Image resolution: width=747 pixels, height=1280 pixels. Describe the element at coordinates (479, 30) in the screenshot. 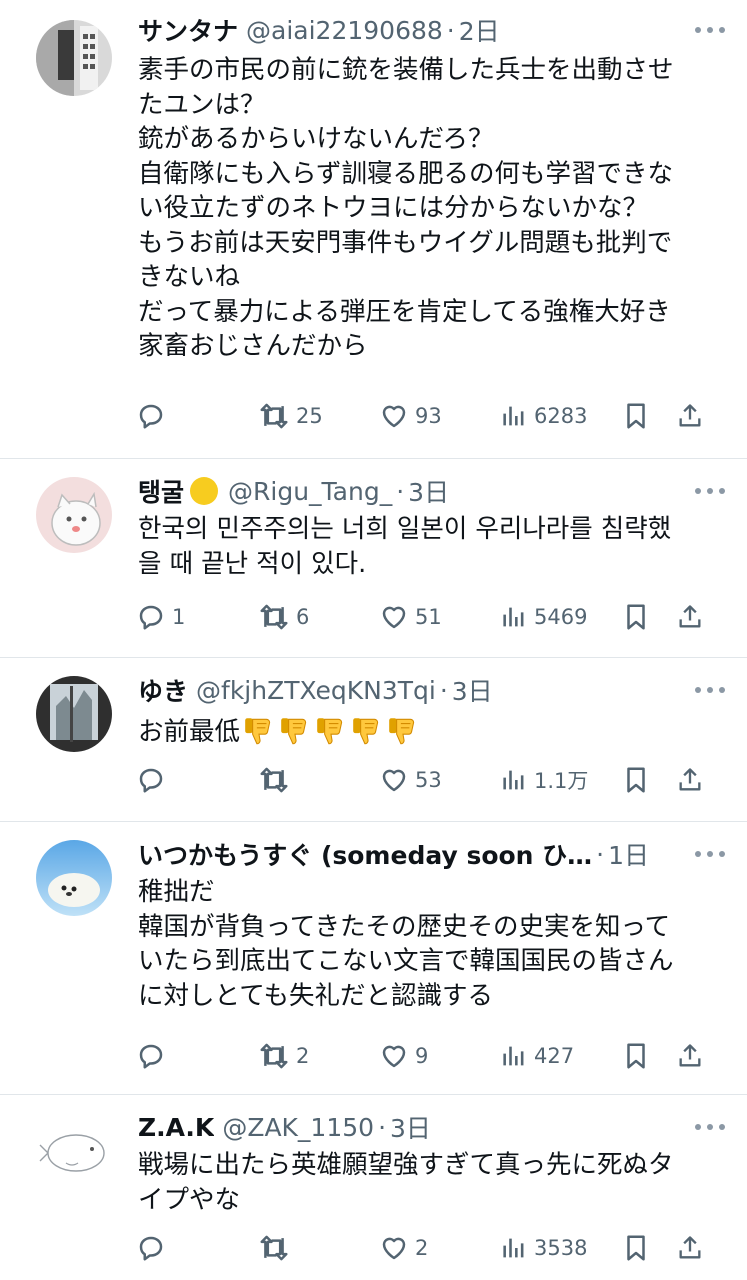

I see `timestamp: 2日` at that location.